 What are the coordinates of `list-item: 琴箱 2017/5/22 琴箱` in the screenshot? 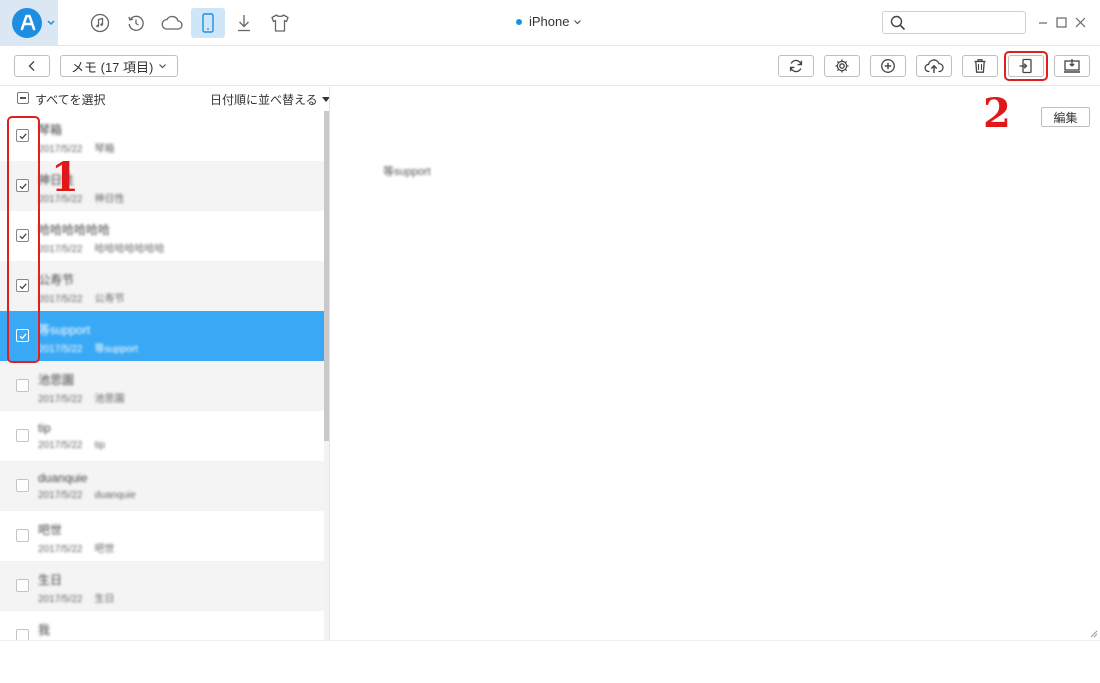 It's located at (162, 136).